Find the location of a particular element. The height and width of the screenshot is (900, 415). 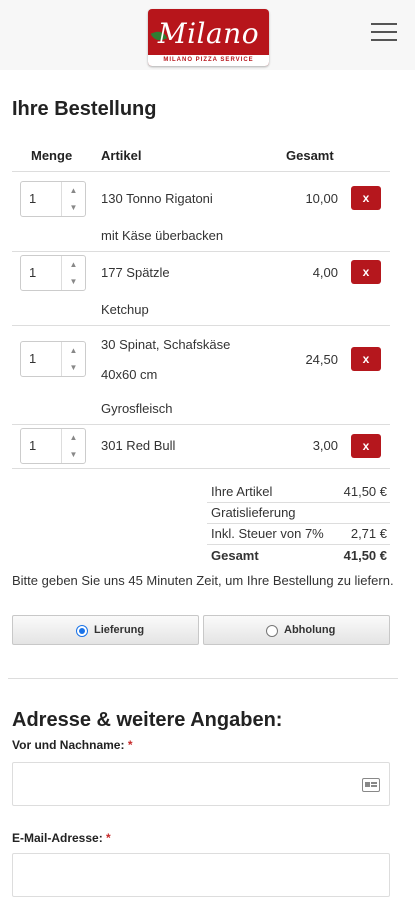

delivery-option-button: Lieferung is located at coordinates (105, 630).